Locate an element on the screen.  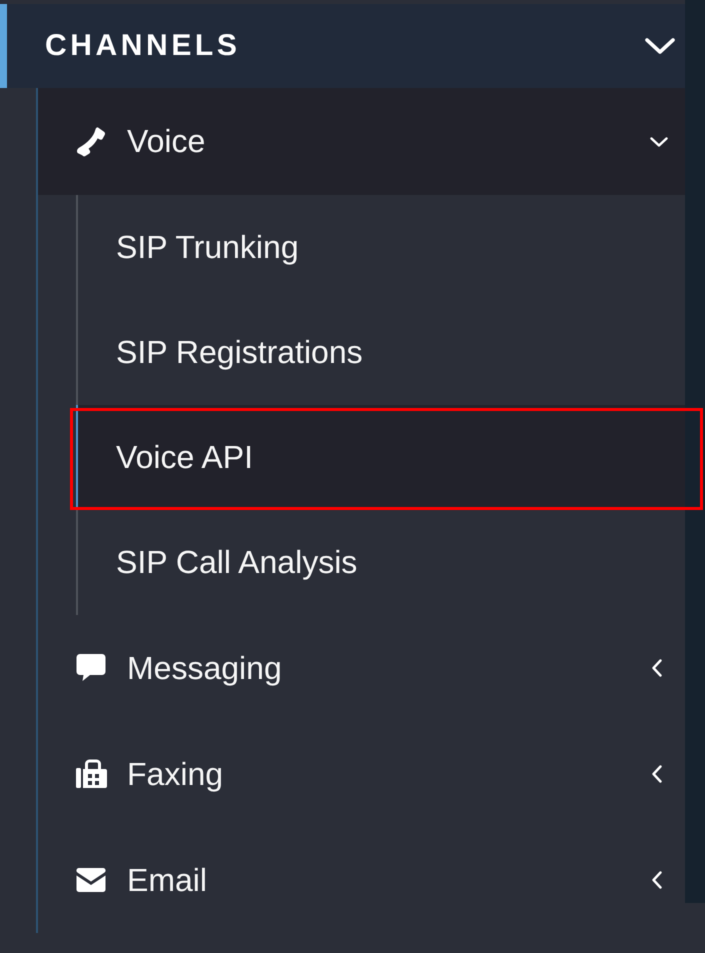
submenu-item: Voice API is located at coordinates (380, 457).